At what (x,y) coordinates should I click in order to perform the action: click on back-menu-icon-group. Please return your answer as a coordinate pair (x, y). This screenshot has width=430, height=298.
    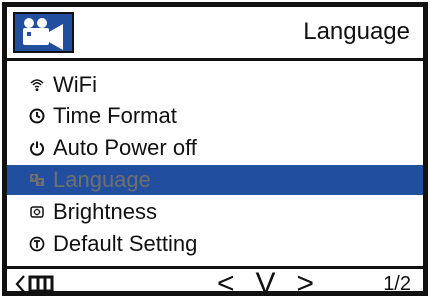
    Looking at the image, I should click on (37, 284).